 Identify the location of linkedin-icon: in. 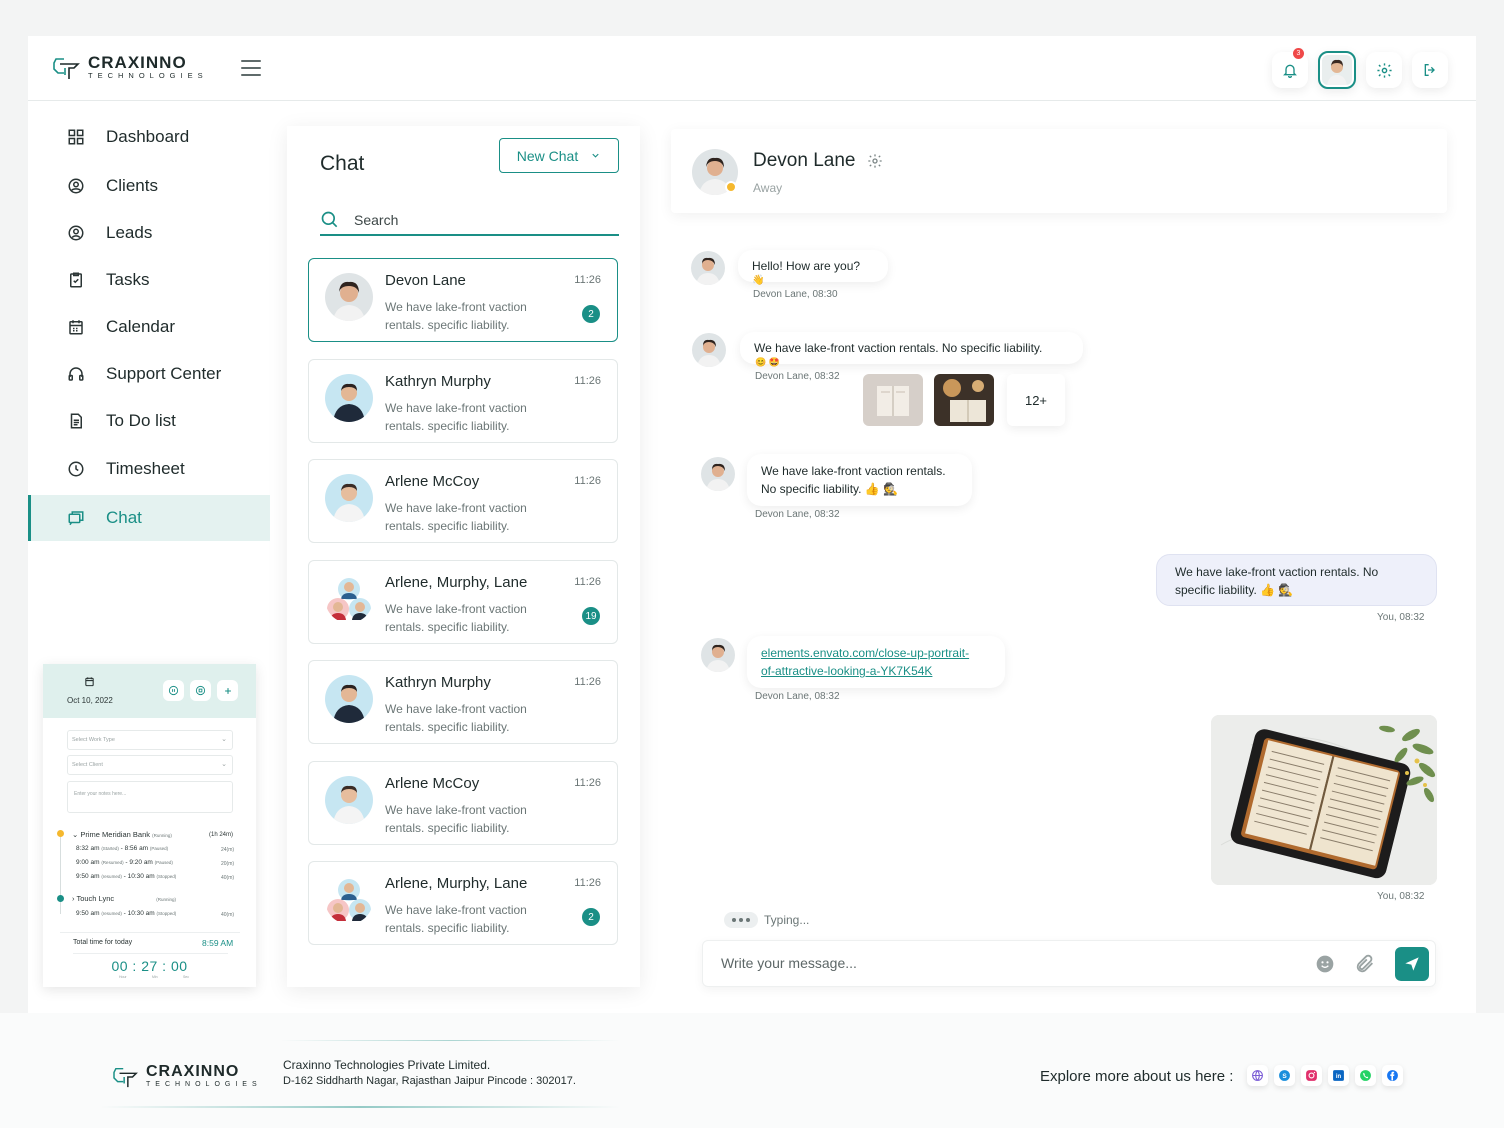
(1338, 1075).